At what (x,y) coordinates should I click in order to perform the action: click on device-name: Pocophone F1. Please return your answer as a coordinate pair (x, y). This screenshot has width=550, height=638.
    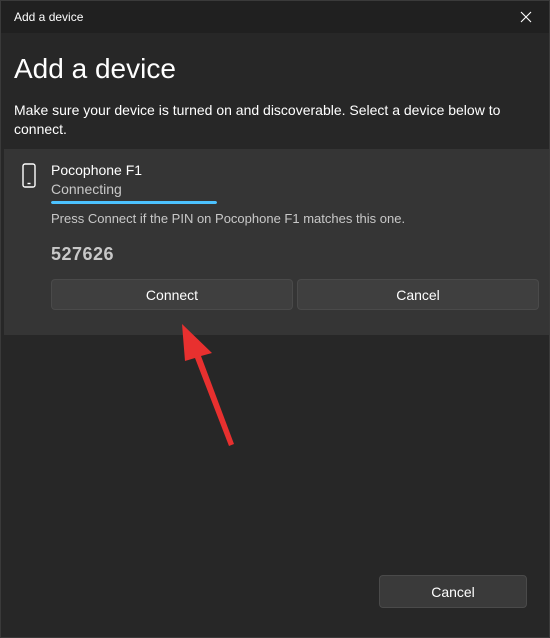
    Looking at the image, I should click on (97, 170).